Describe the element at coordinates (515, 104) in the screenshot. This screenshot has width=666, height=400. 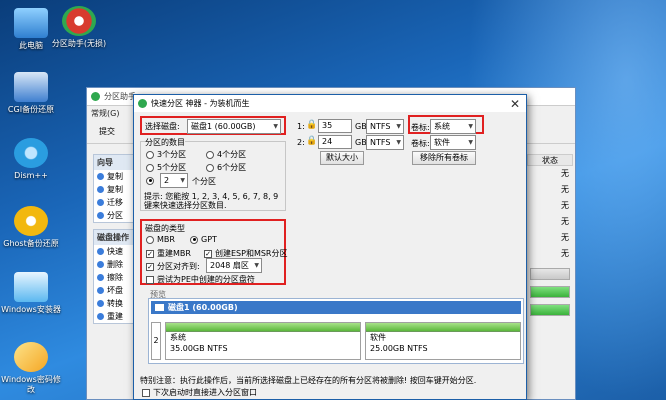
I see `close-icon: ✕` at that location.